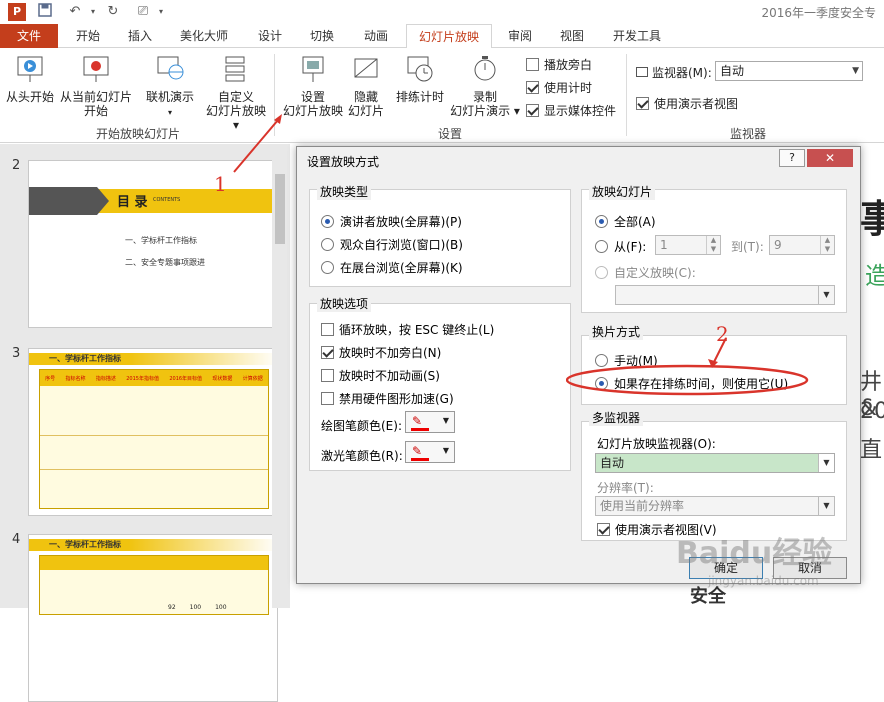  Describe the element at coordinates (687, 103) in the screenshot. I see `presenter-view-checkbox: 使用演示者视图` at that location.